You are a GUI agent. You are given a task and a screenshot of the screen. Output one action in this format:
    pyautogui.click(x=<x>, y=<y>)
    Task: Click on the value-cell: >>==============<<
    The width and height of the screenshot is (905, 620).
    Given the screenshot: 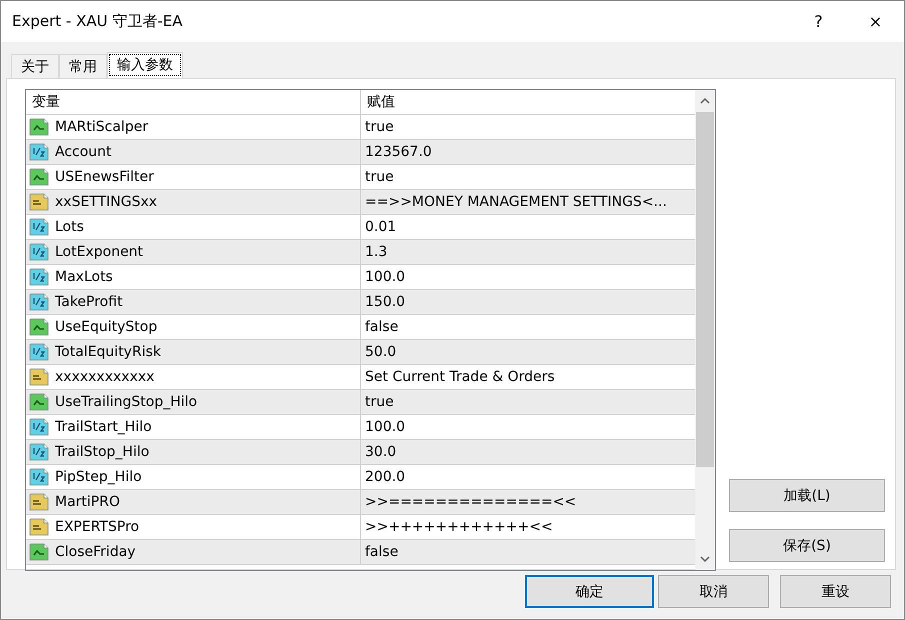 What is the action you would take?
    pyautogui.click(x=470, y=502)
    